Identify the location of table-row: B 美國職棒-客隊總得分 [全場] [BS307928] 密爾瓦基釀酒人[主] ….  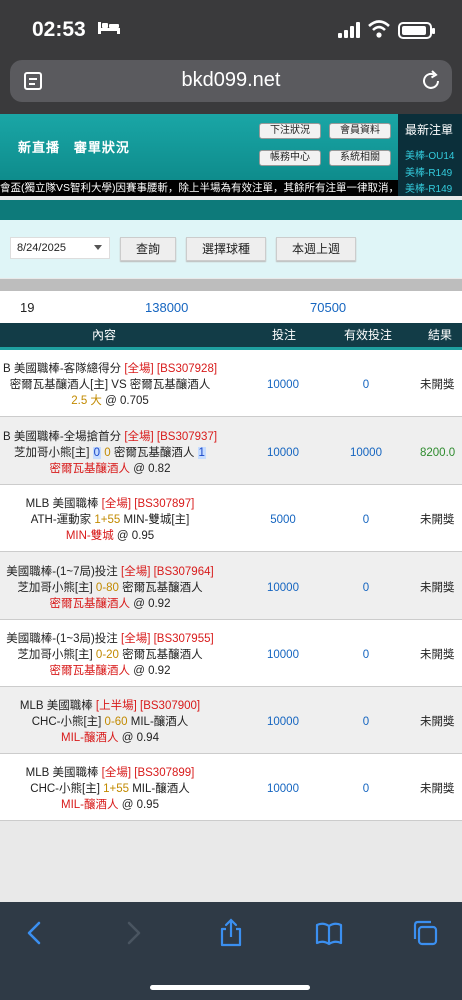
(231, 383).